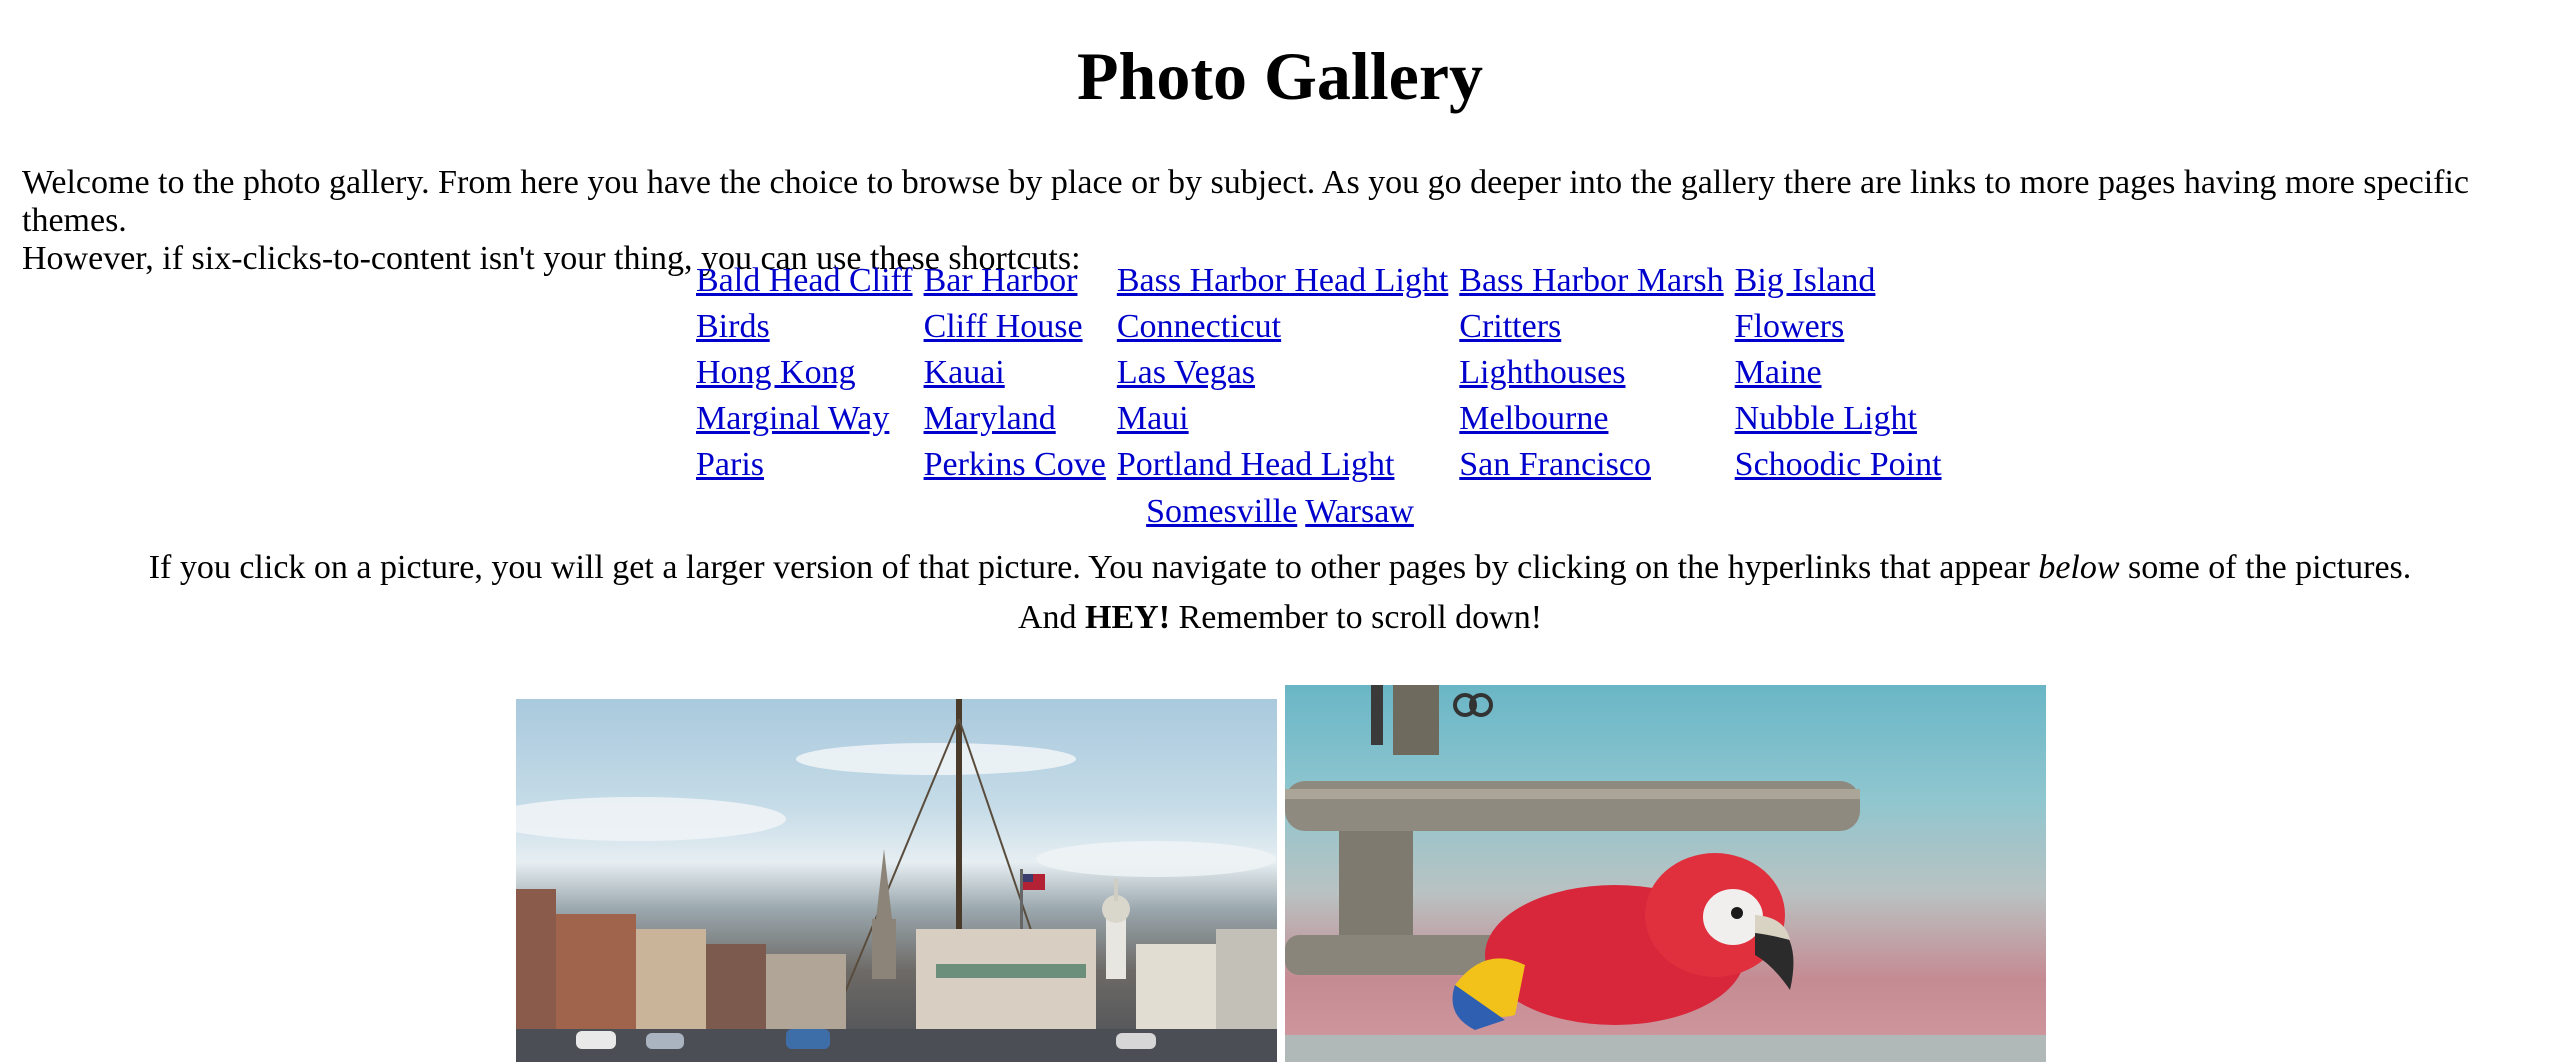  I want to click on page-title: Photo Gallery, so click(1280, 76).